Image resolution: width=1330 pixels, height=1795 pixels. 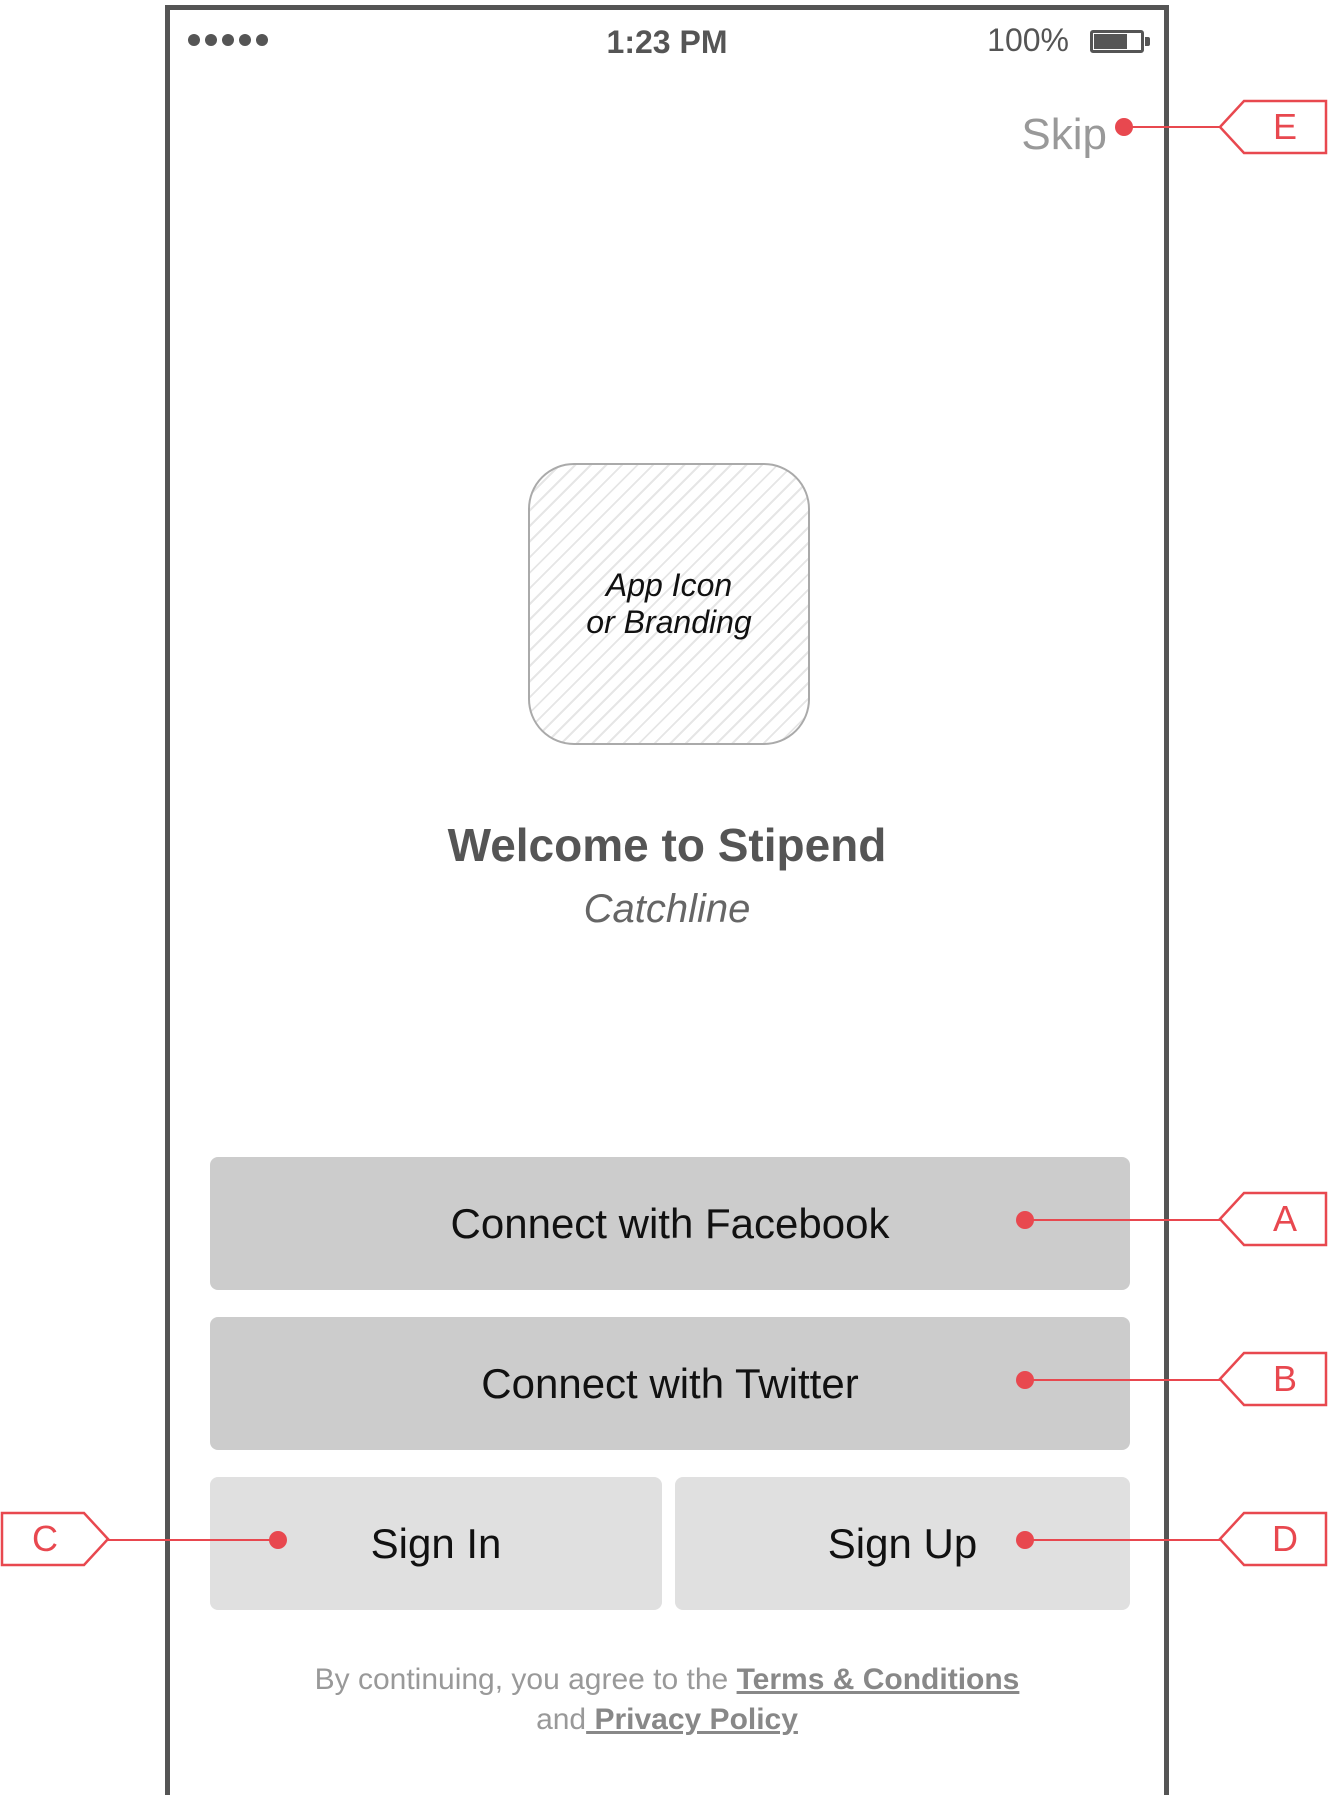 What do you see at coordinates (667, 40) in the screenshot?
I see `status-bar: 1:23 PM 100%` at bounding box center [667, 40].